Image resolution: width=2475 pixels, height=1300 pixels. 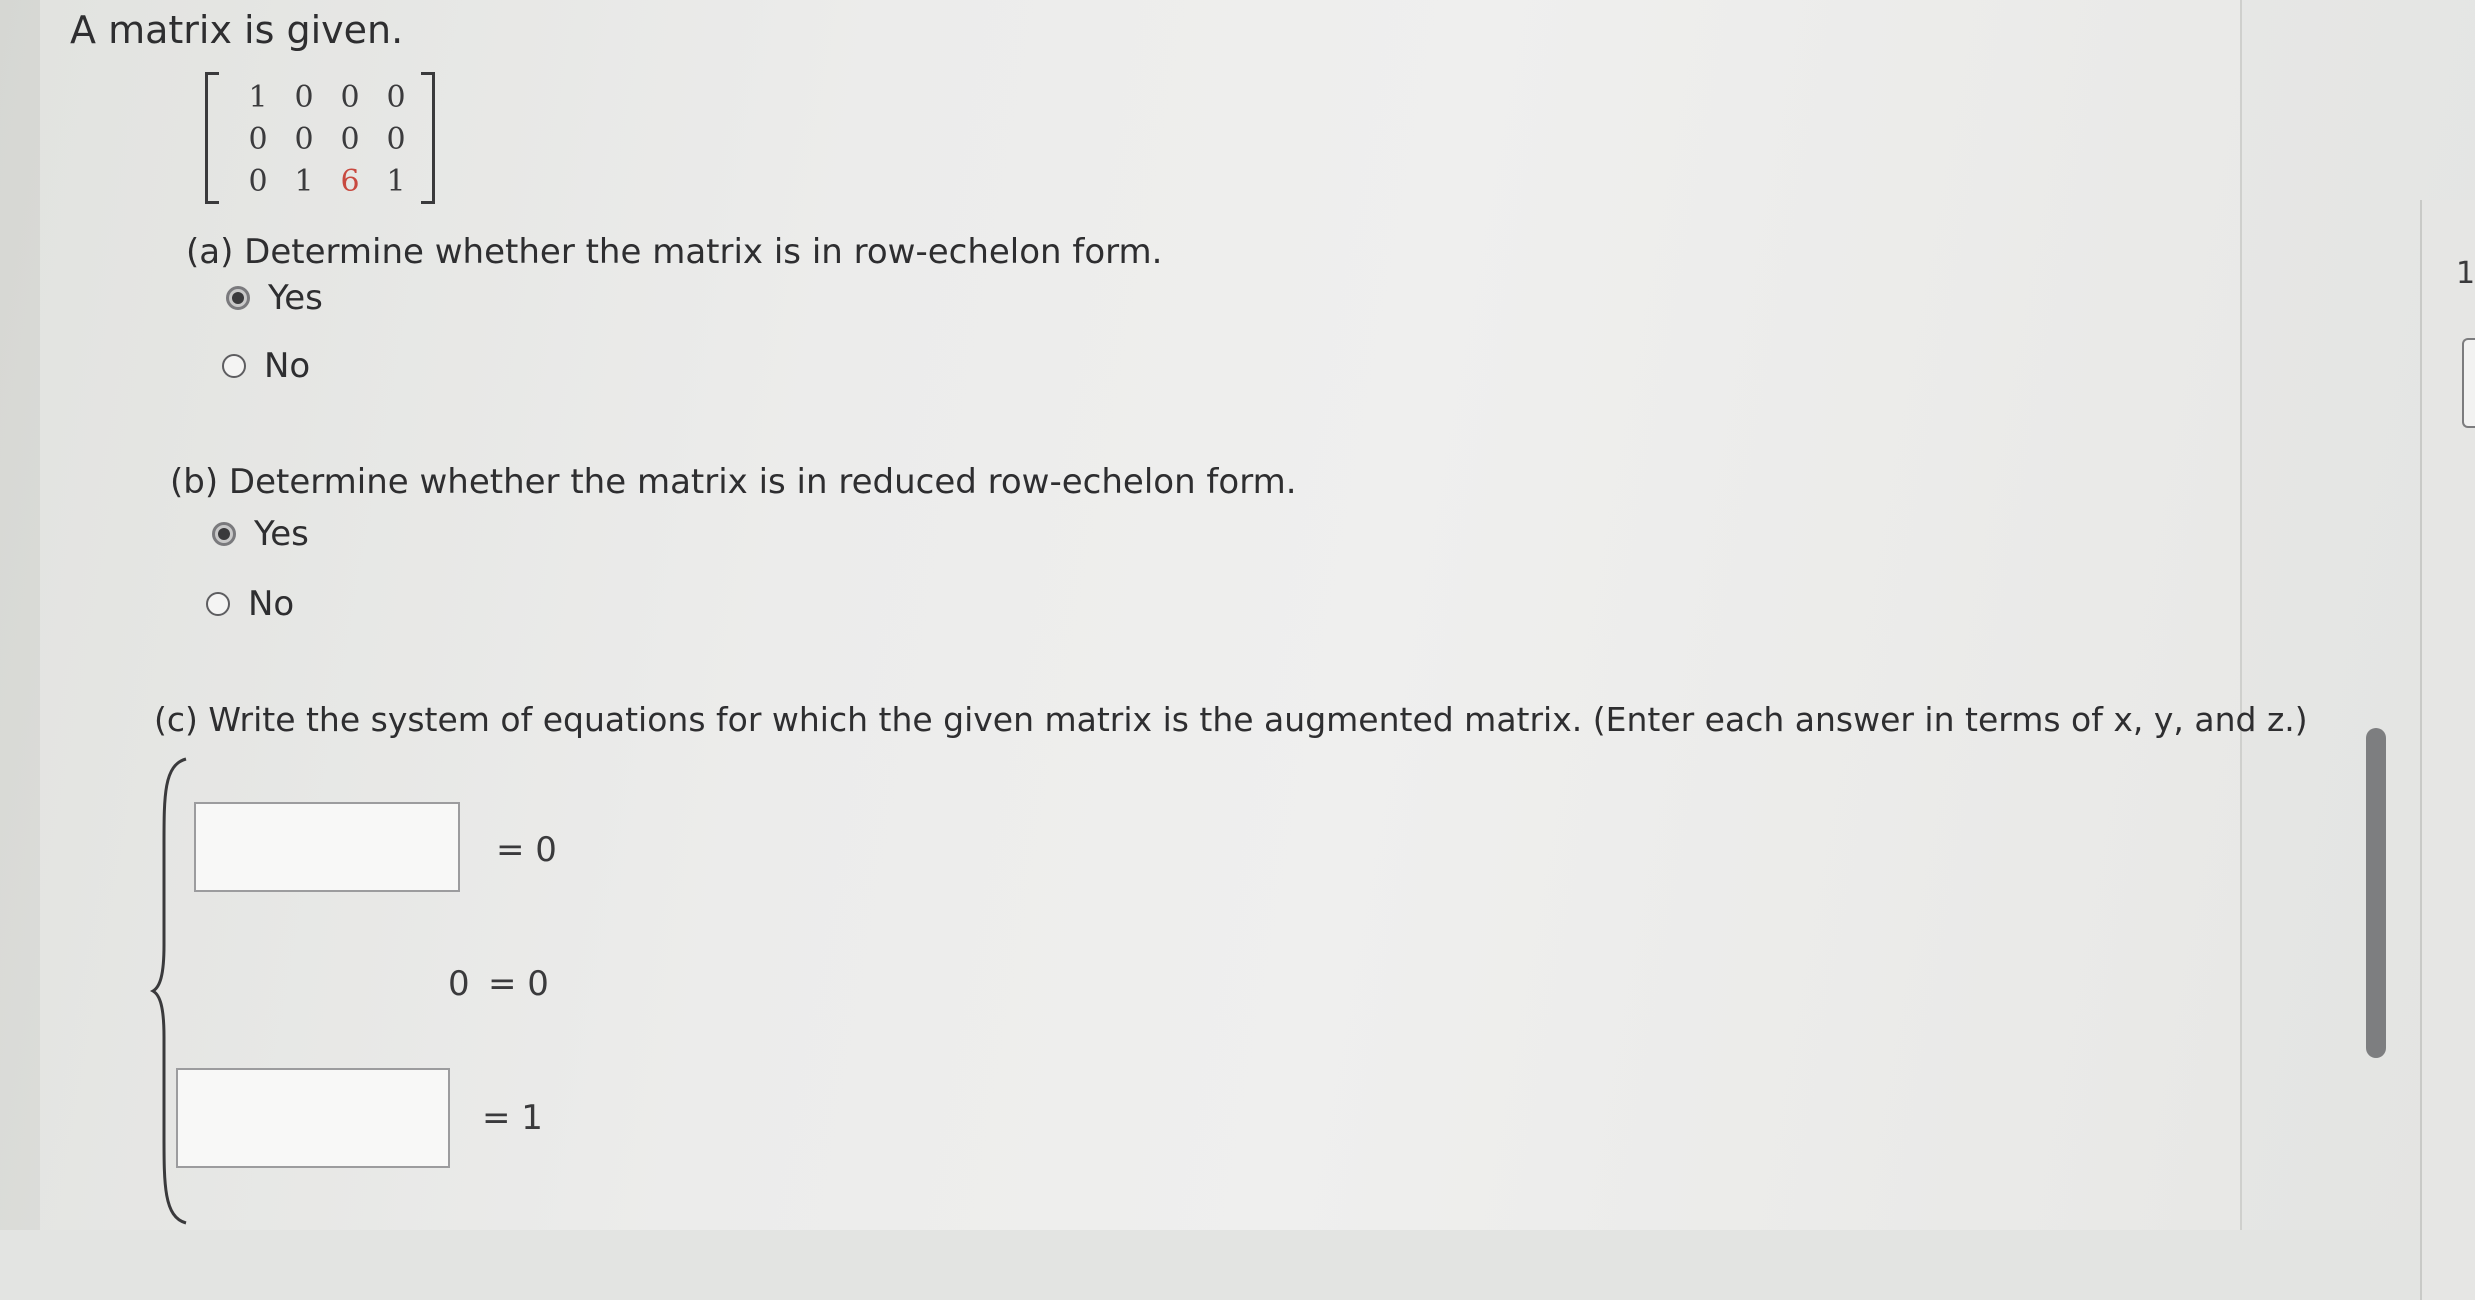 I want to click on equation-3-input, so click(x=313, y=1118).